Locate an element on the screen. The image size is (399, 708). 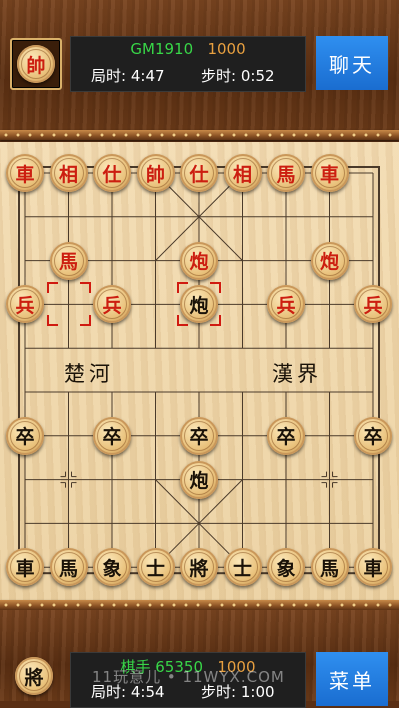
bottom-rail is located at coordinates (199, 605).